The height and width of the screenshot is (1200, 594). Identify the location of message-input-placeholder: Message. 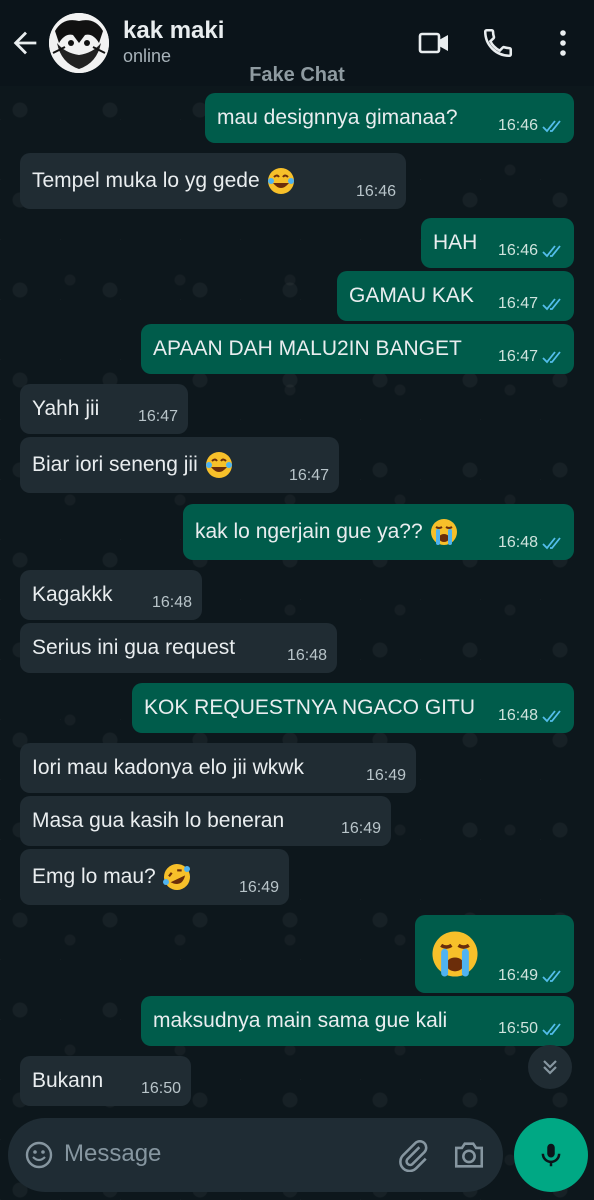
(112, 1154).